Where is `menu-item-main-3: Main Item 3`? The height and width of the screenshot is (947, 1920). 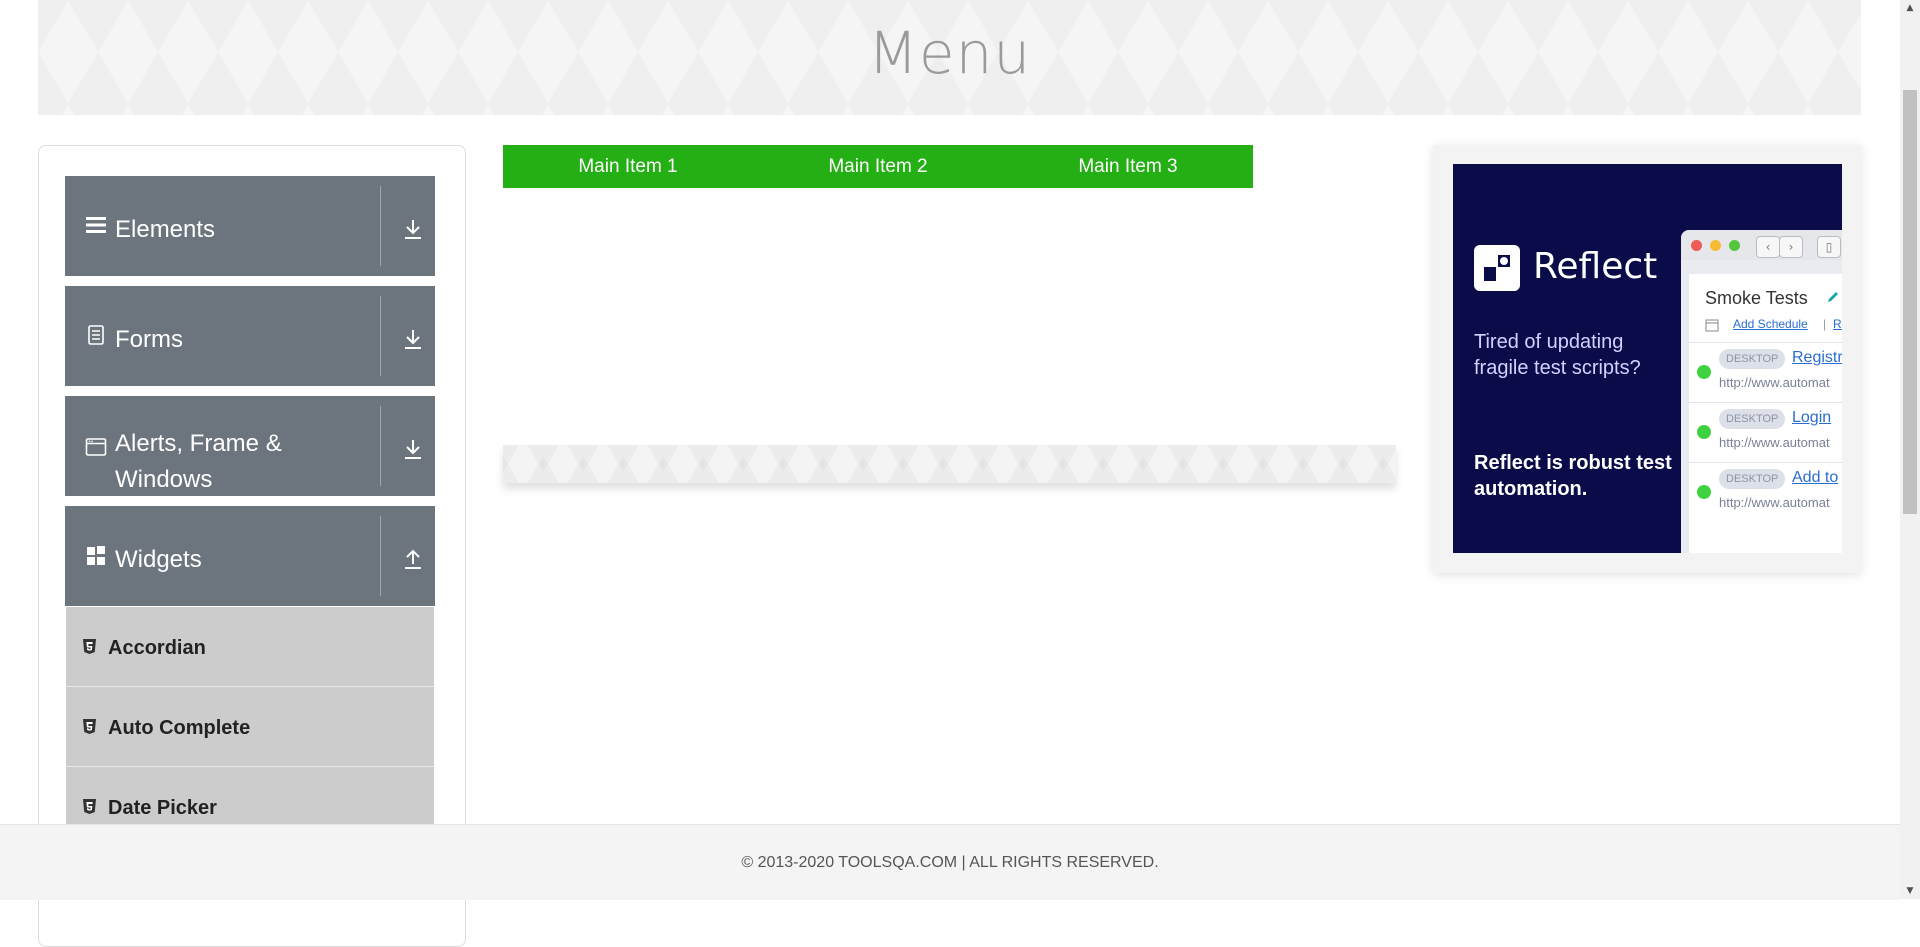
menu-item-main-3: Main Item 3 is located at coordinates (1128, 166).